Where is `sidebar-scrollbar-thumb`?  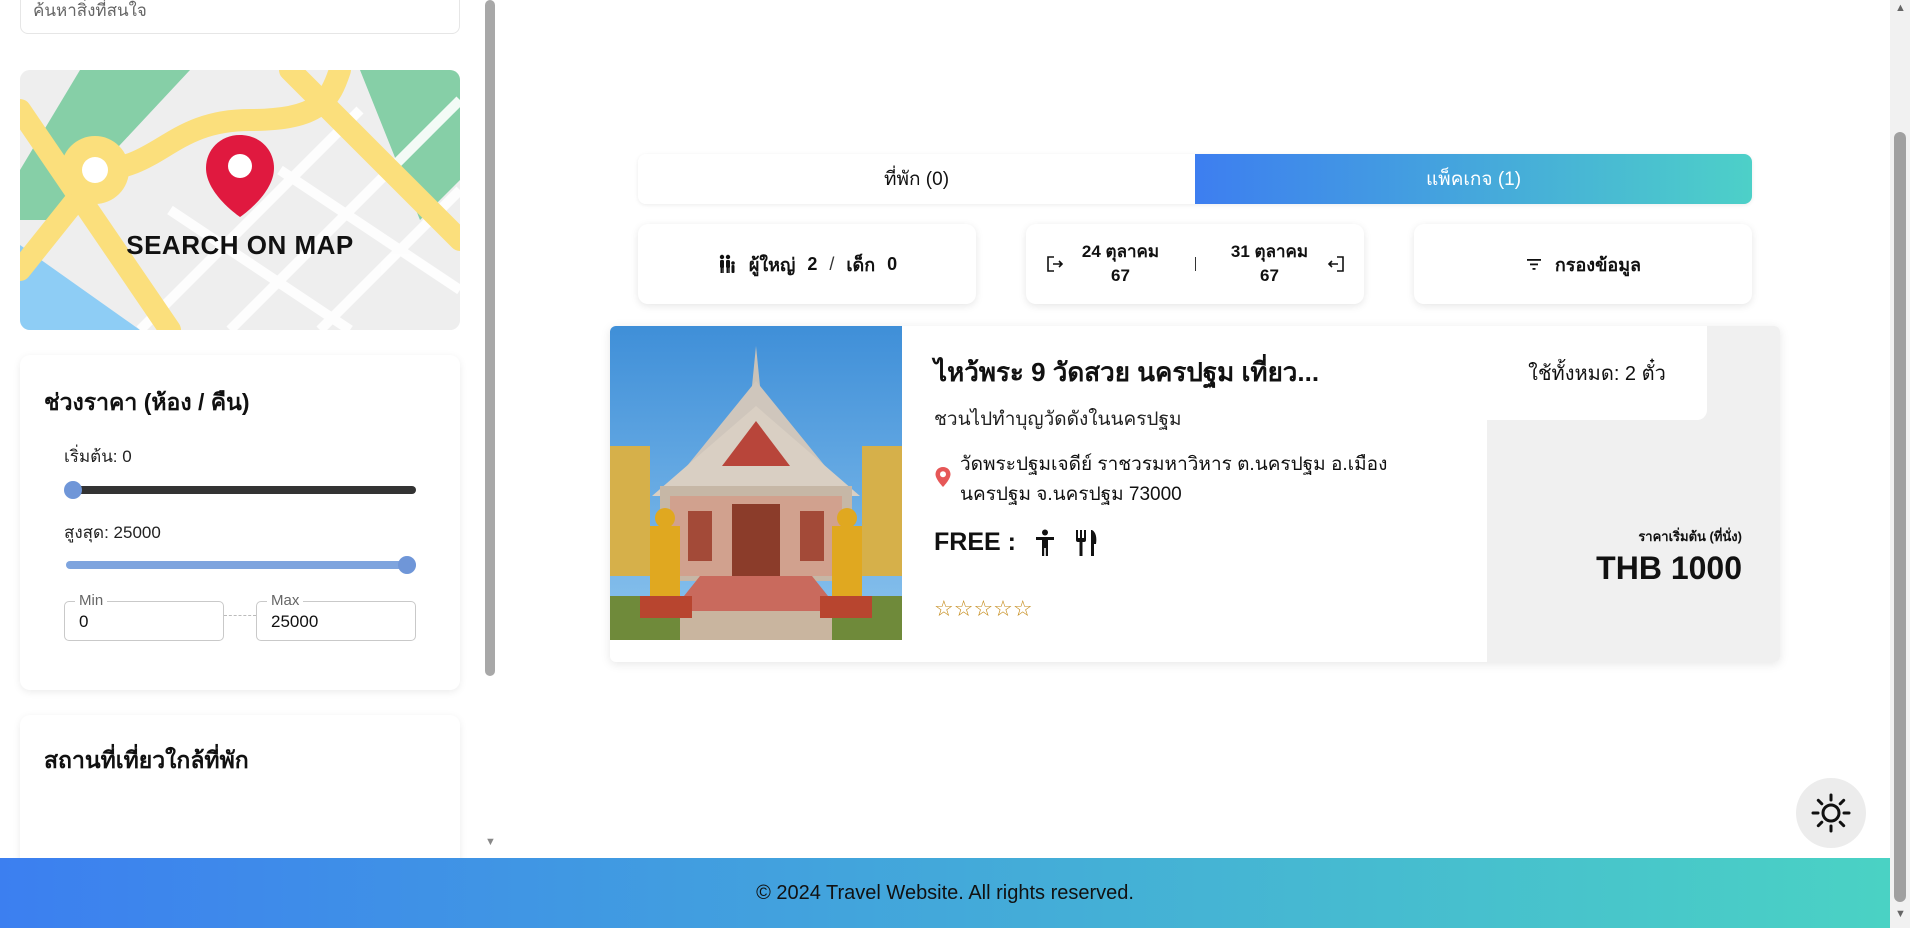 sidebar-scrollbar-thumb is located at coordinates (490, 338).